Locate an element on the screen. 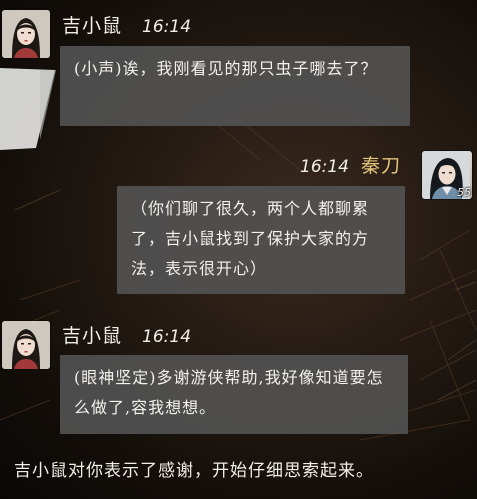 The height and width of the screenshot is (499, 477). message-text: （你们聊了很久，两个人都聊累了，吉小鼠找到了保护大家的方法，表示很开心） is located at coordinates (250, 238).